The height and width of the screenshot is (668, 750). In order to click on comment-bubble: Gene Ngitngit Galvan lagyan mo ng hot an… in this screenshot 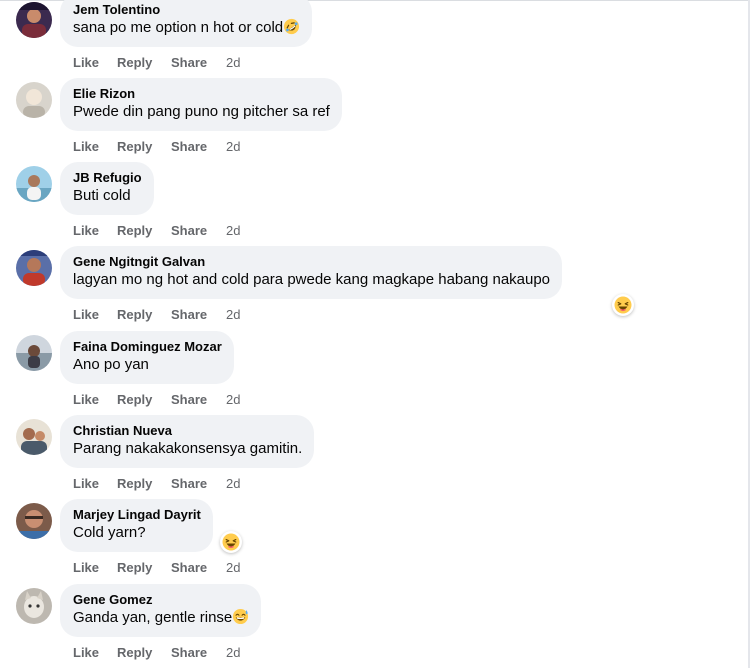, I will do `click(311, 272)`.